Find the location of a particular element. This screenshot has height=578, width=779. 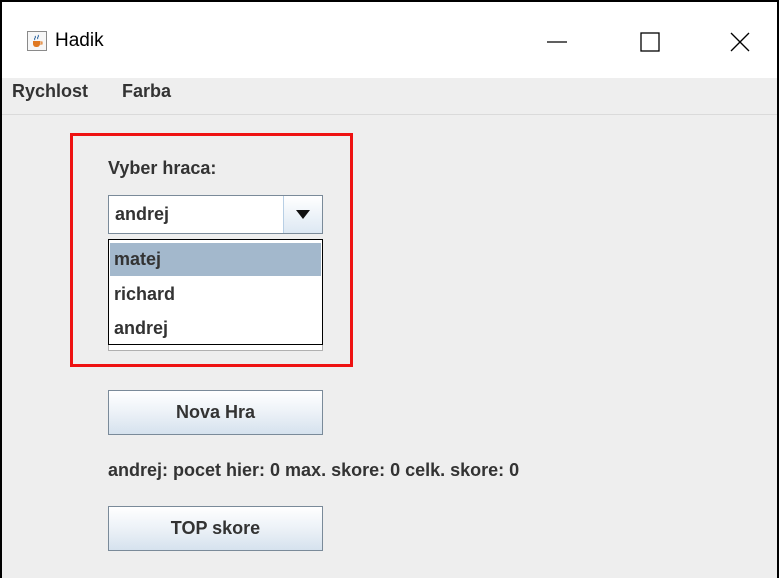

chevron-down-icon is located at coordinates (303, 214).